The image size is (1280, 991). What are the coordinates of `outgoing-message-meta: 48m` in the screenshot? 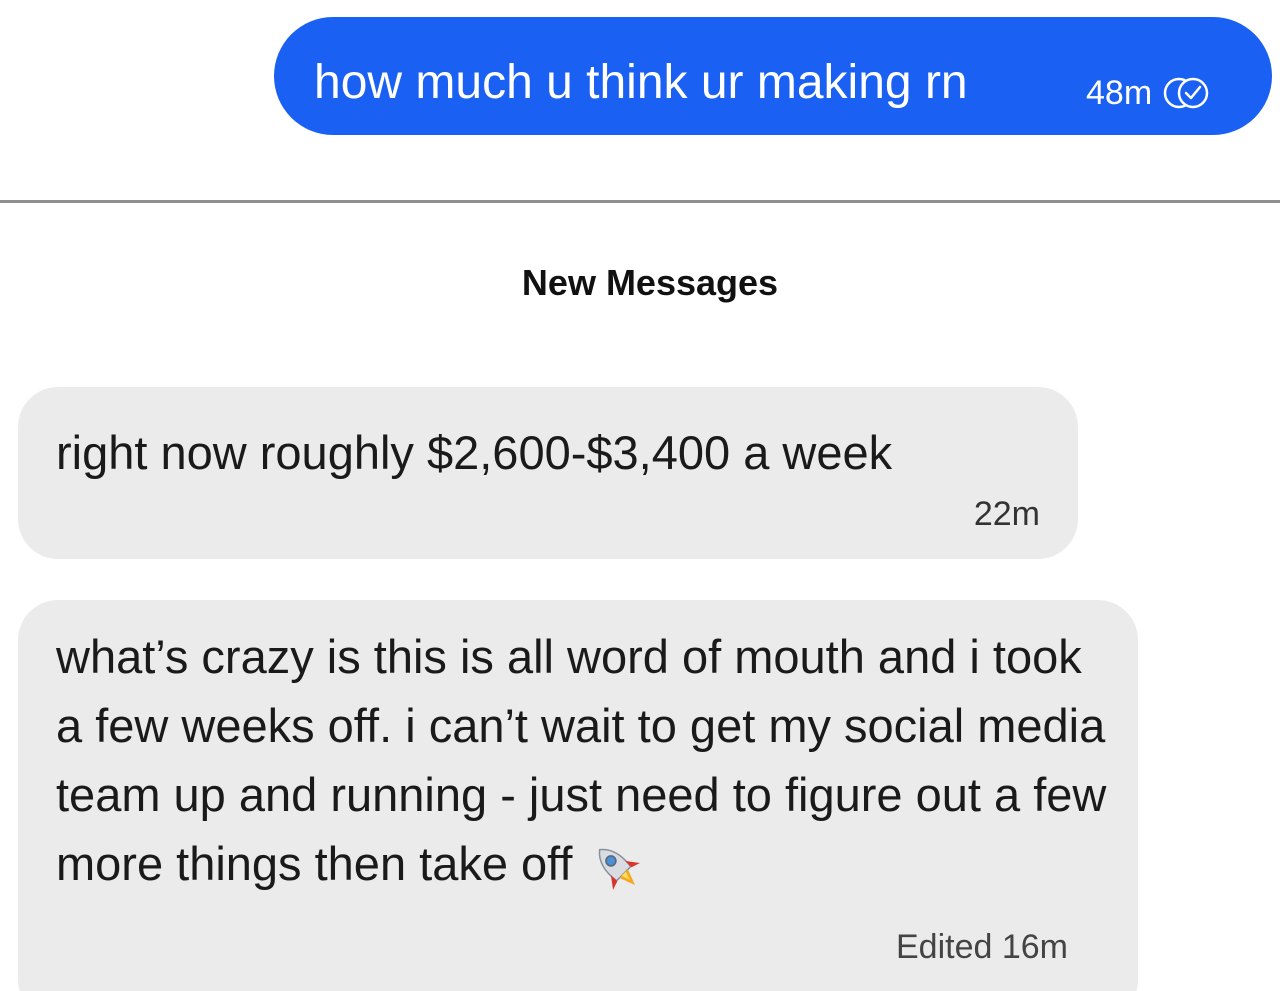 It's located at (1150, 93).